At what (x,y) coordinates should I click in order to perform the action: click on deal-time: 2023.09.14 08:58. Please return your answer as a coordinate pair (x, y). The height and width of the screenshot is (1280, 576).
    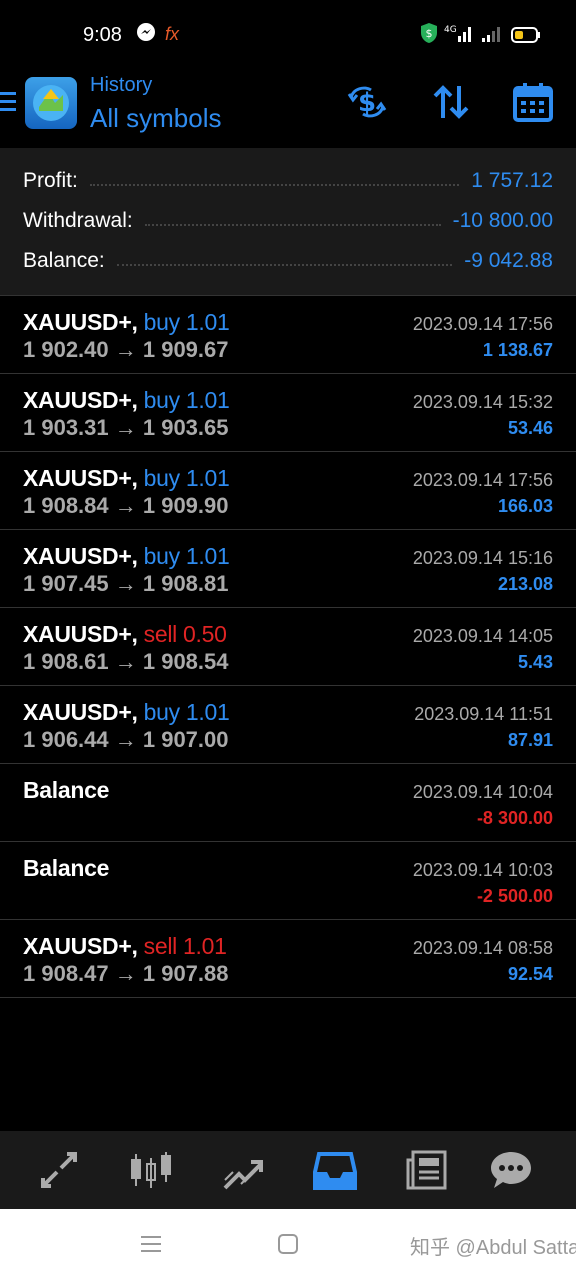
    Looking at the image, I should click on (482, 948).